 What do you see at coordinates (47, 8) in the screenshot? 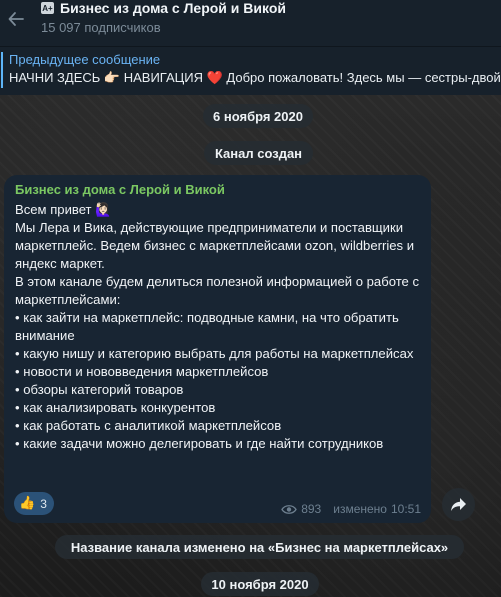
I see `channel-badge-icon: A+` at bounding box center [47, 8].